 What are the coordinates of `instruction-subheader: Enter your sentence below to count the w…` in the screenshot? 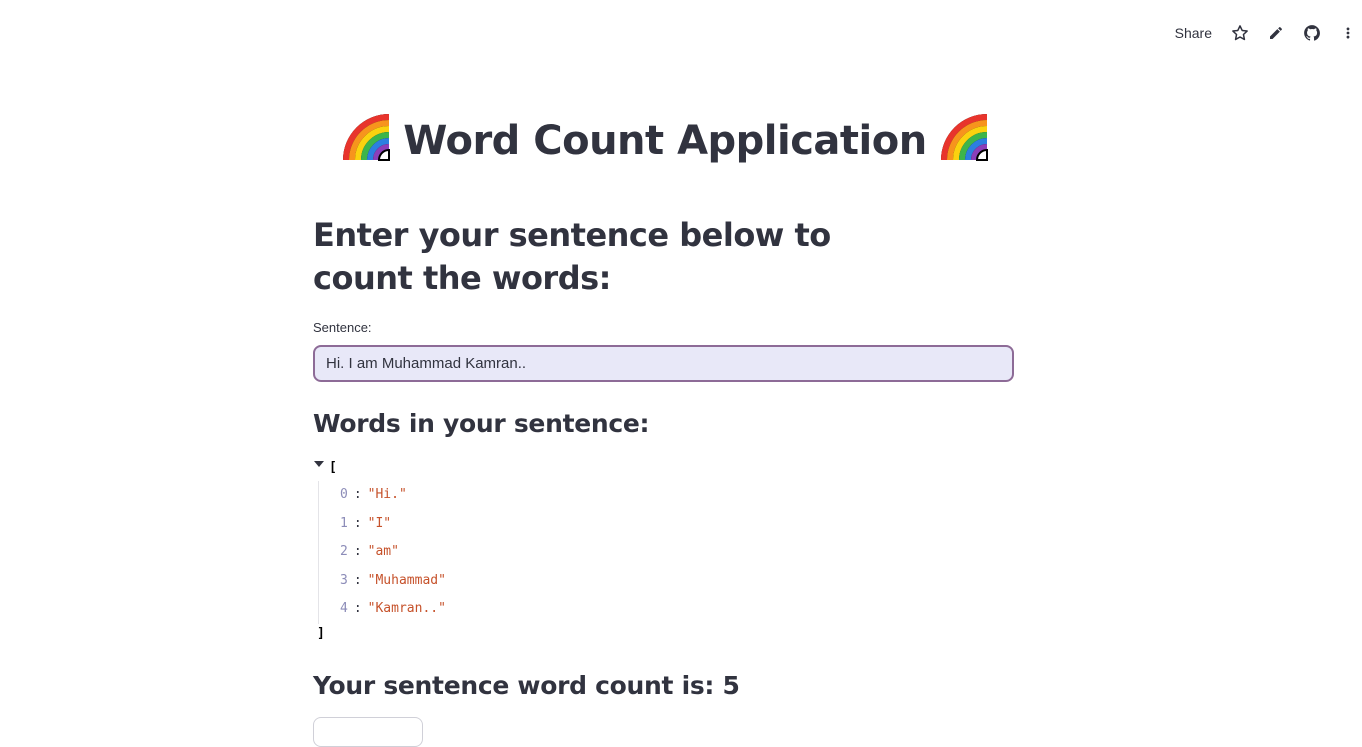 It's located at (572, 256).